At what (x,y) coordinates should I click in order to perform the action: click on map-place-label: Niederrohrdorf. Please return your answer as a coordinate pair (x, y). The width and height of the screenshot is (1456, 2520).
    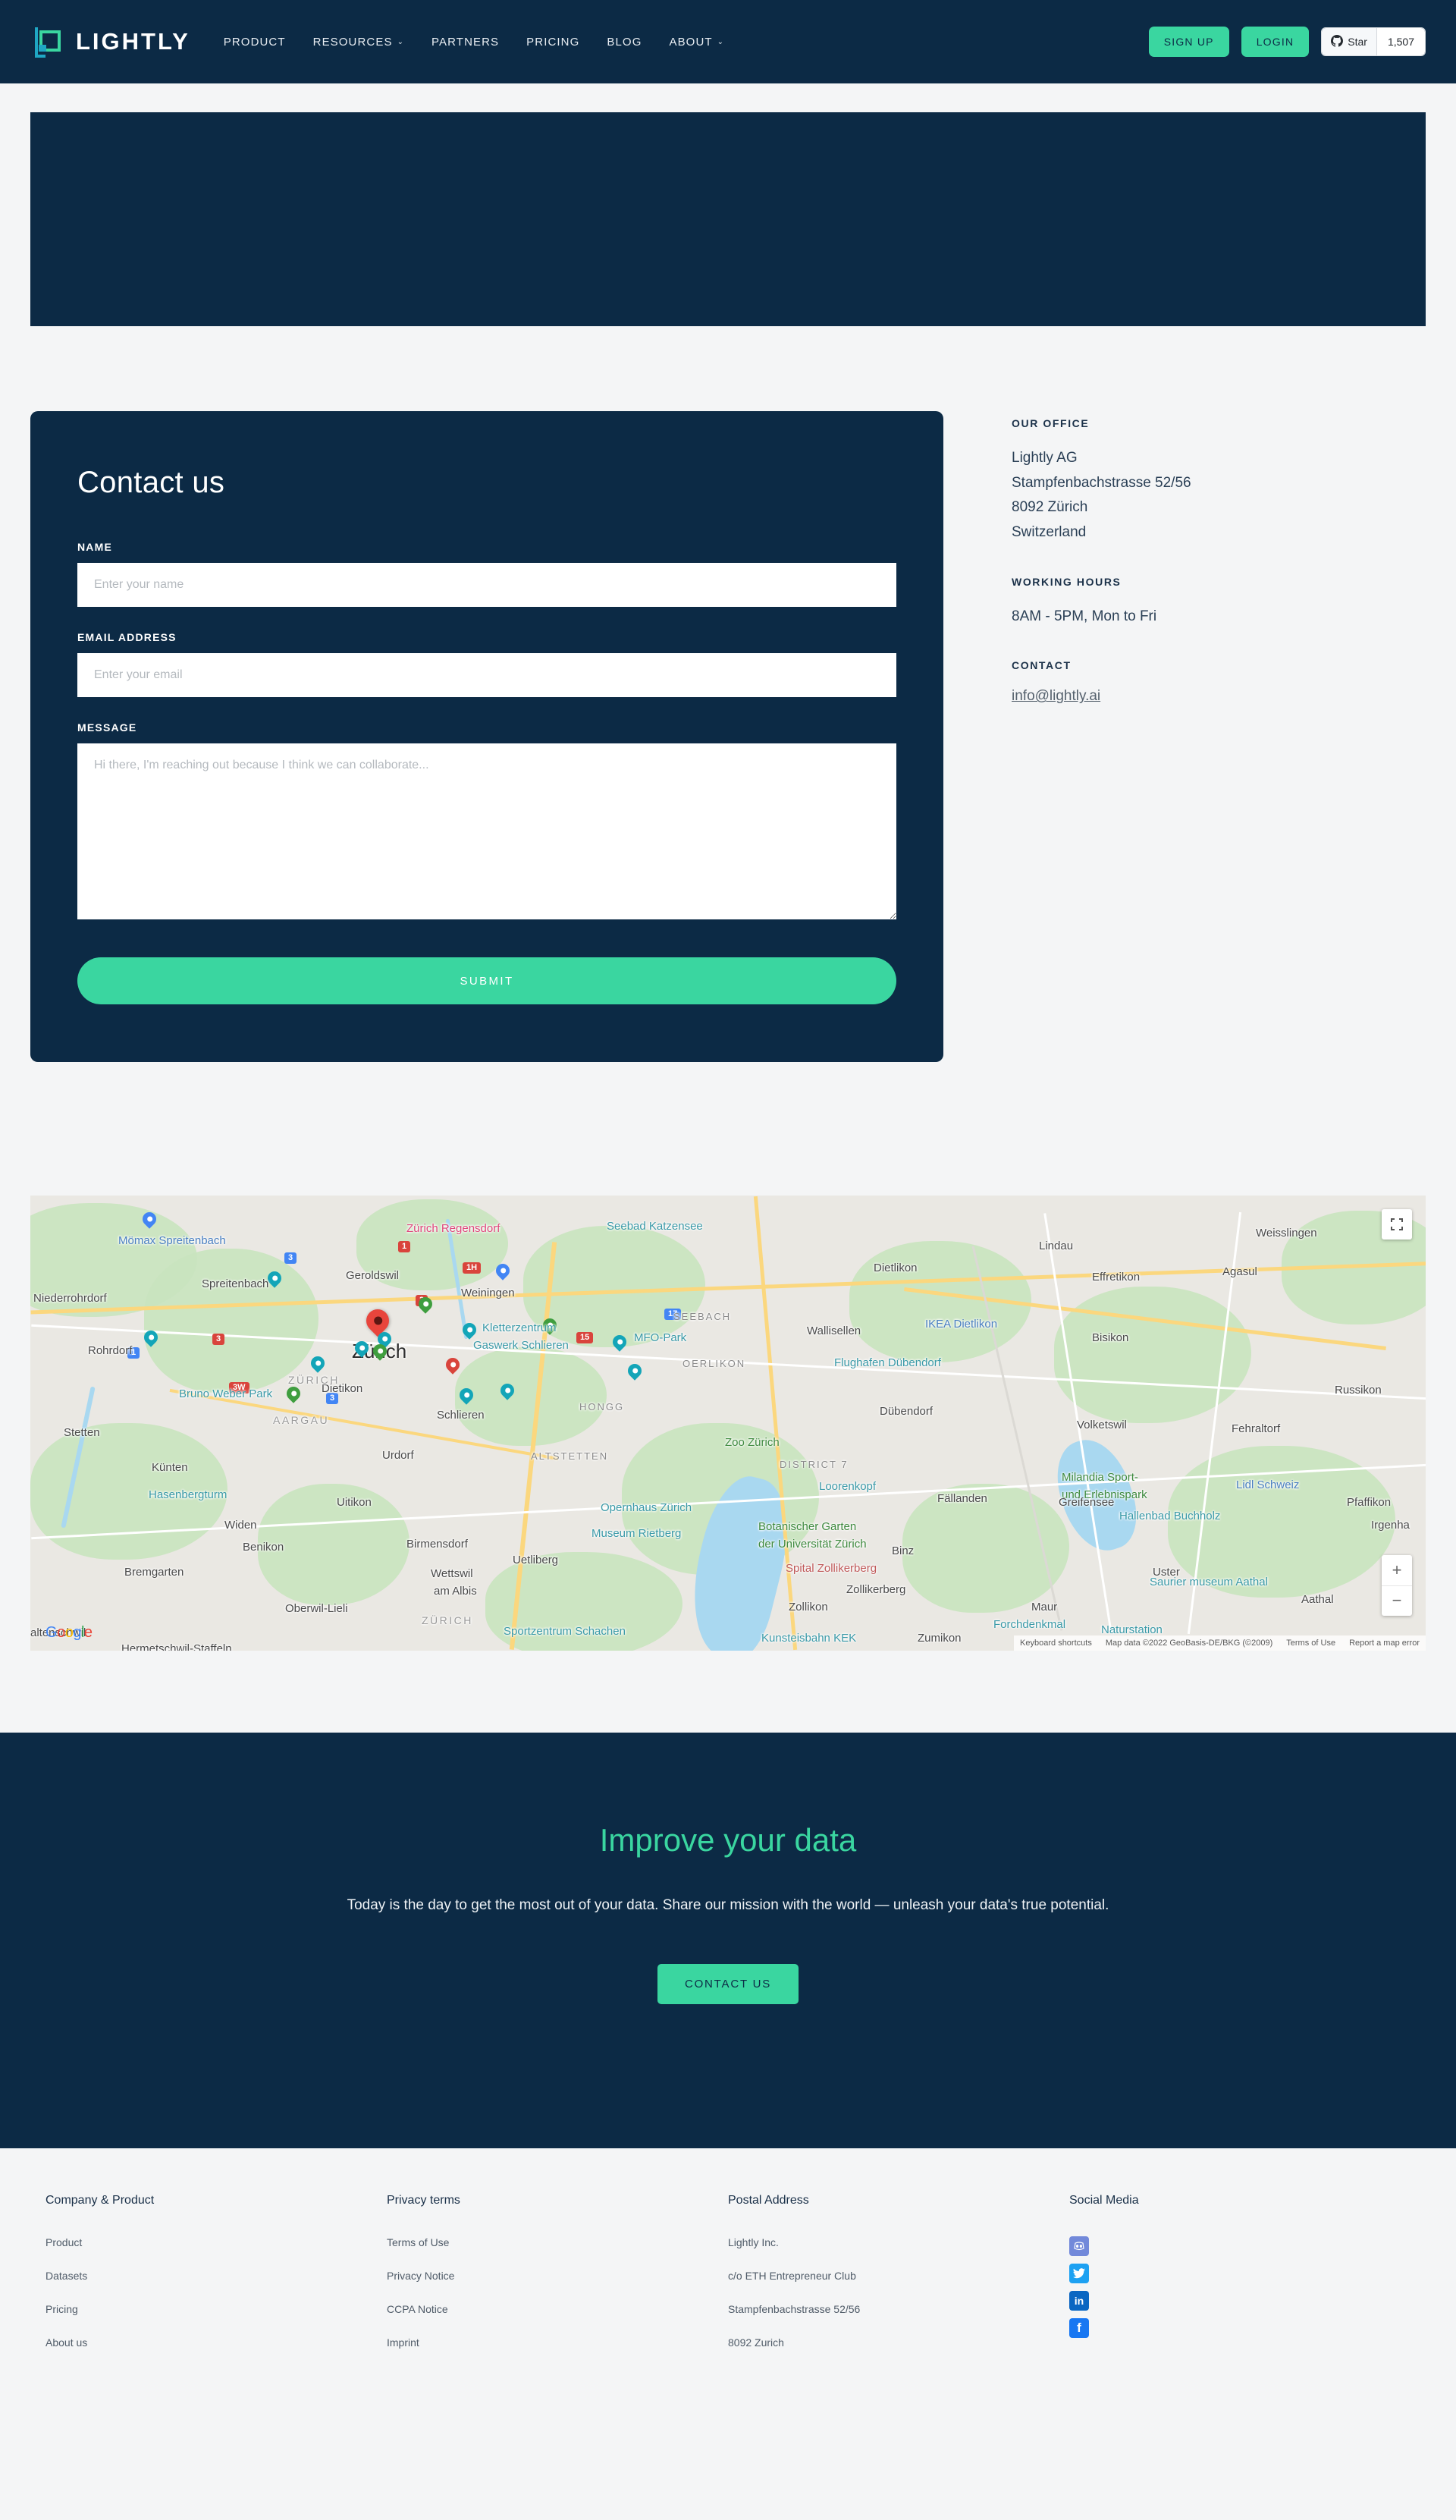
    Looking at the image, I should click on (70, 1298).